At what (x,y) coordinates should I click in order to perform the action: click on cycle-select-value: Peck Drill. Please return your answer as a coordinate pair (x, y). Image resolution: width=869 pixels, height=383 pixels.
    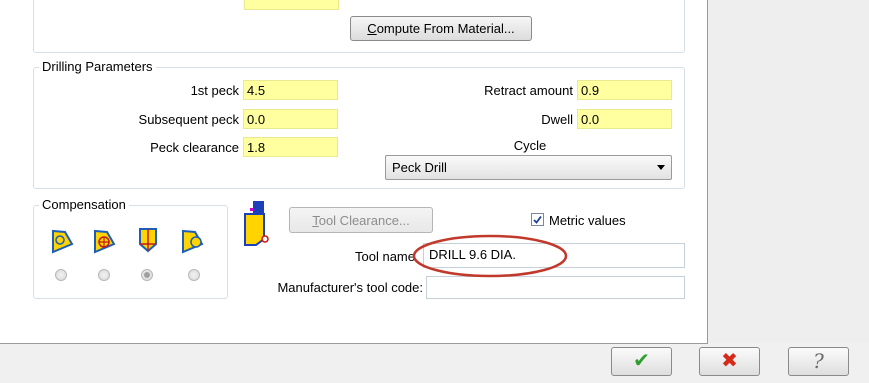
    Looking at the image, I should click on (419, 167).